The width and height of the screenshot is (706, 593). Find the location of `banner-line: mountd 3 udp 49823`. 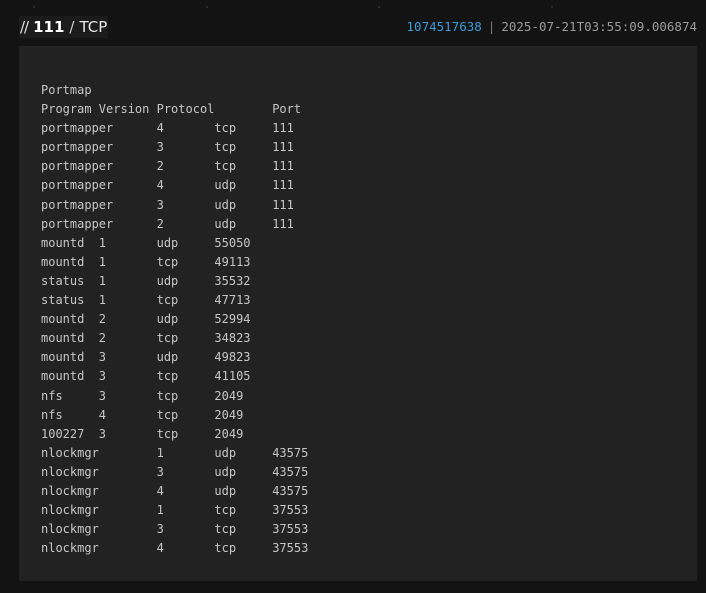

banner-line: mountd 3 udp 49823 is located at coordinates (146, 357).